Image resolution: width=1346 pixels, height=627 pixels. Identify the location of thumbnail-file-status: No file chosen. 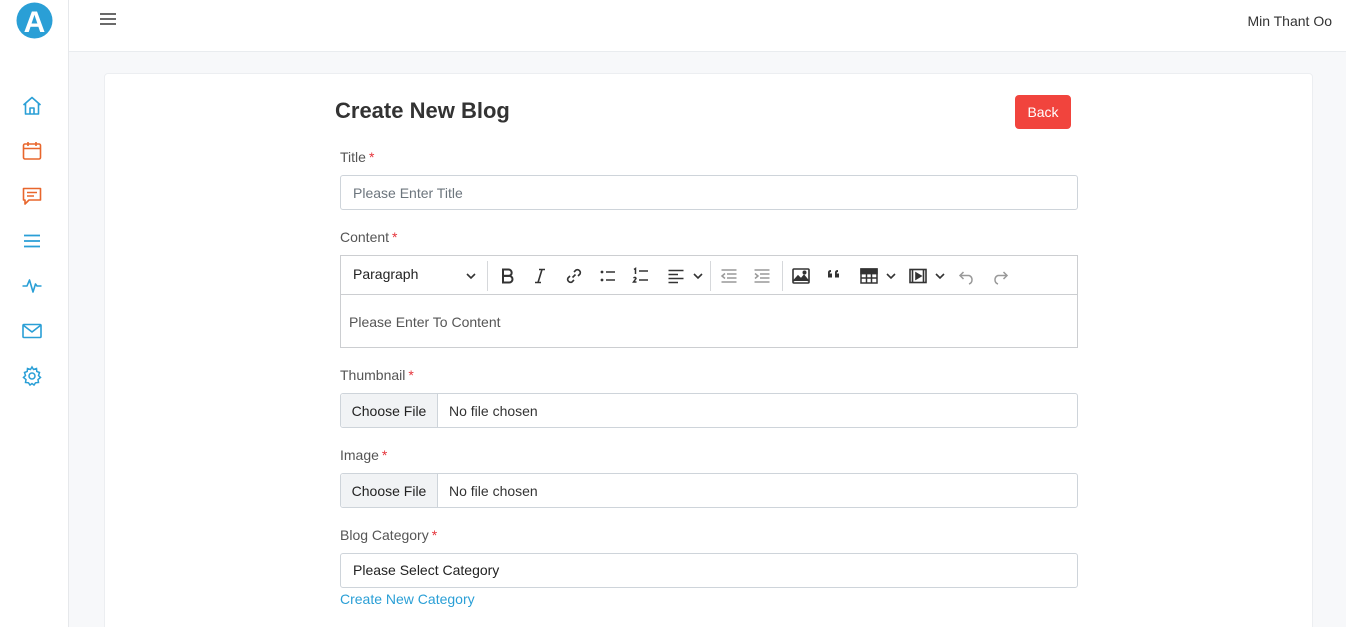
(493, 411).